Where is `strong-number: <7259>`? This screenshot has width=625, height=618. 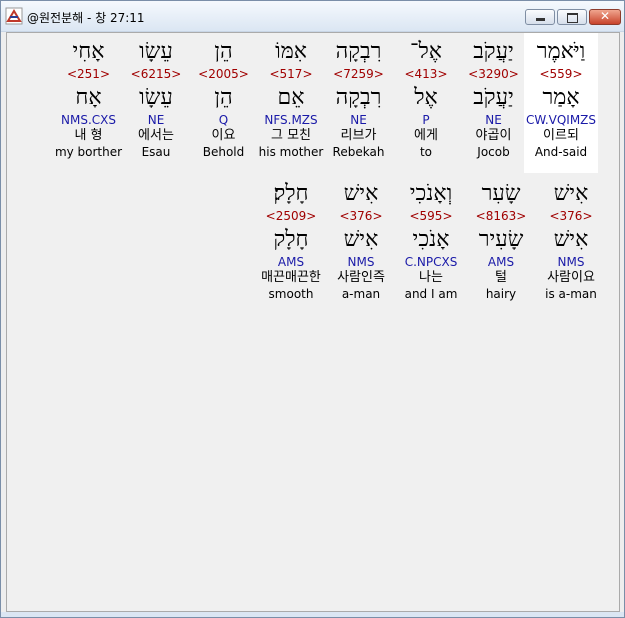 strong-number: <7259> is located at coordinates (358, 74).